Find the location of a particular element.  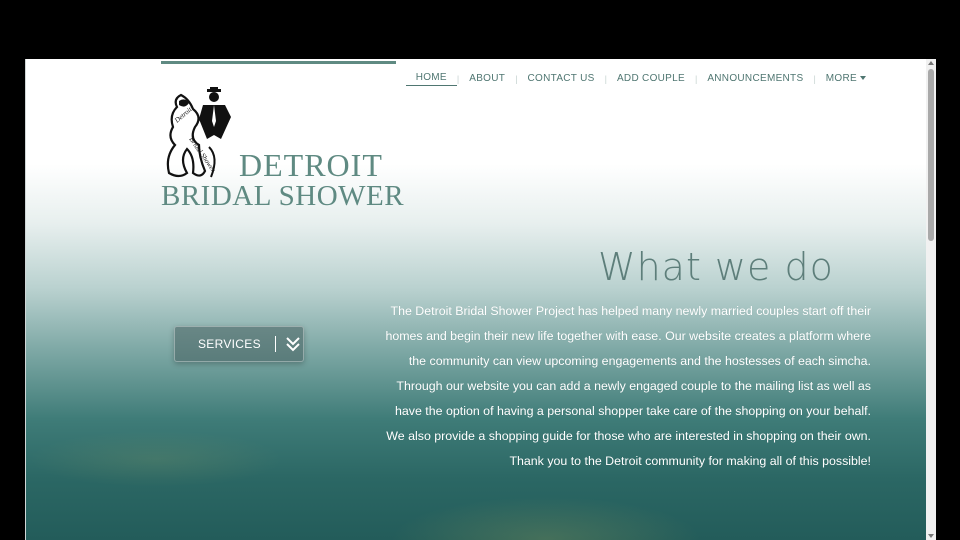

vertical-scrollbar is located at coordinates (931, 299).